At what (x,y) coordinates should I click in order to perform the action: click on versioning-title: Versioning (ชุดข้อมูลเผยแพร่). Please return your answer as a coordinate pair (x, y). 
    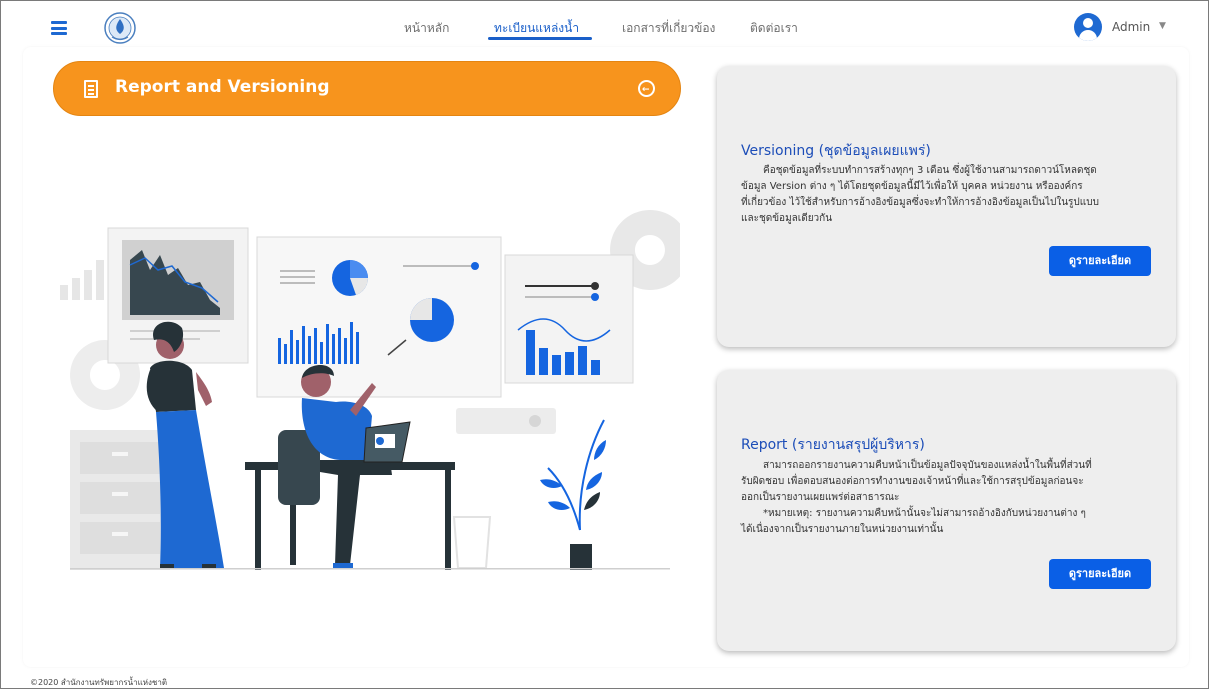
    Looking at the image, I should click on (836, 151).